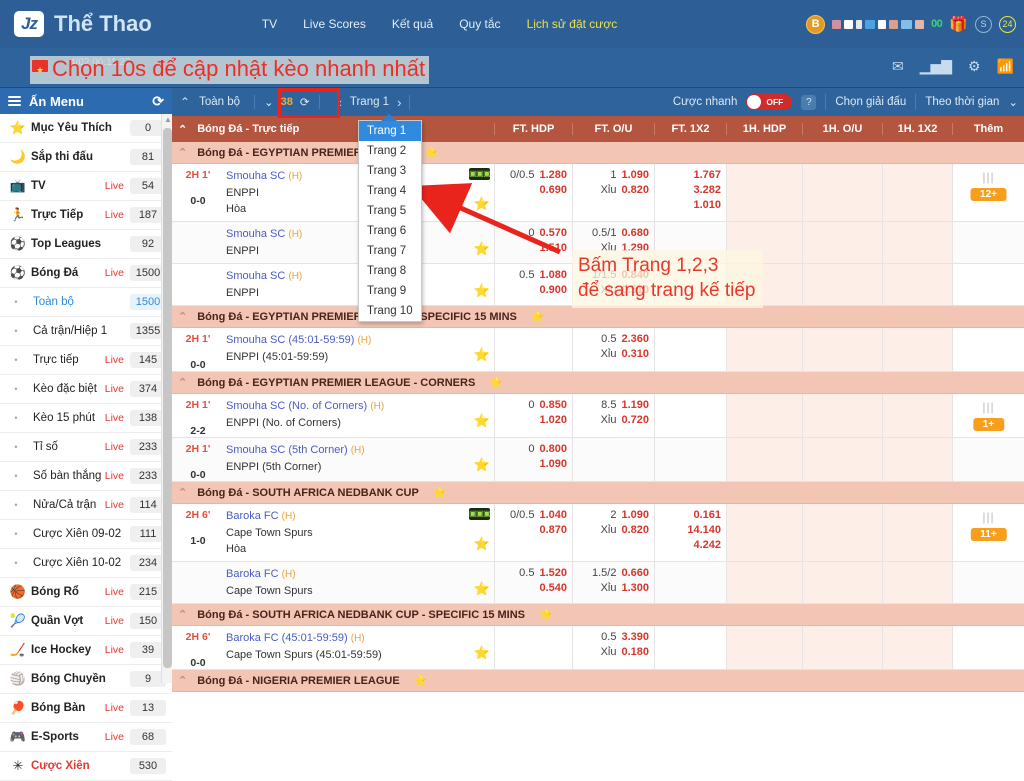  What do you see at coordinates (86, 505) in the screenshot?
I see `sidebar-item-13: • Nửa/Cả trận Live 114` at bounding box center [86, 505].